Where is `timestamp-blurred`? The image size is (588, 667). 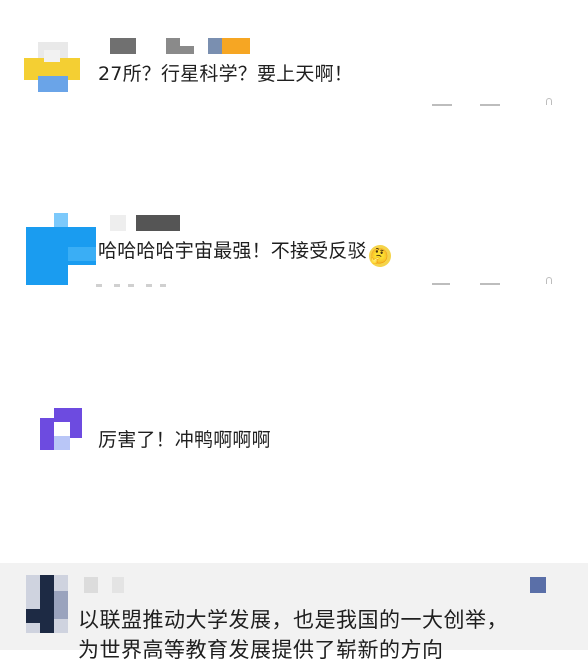
timestamp-blurred is located at coordinates (136, 286).